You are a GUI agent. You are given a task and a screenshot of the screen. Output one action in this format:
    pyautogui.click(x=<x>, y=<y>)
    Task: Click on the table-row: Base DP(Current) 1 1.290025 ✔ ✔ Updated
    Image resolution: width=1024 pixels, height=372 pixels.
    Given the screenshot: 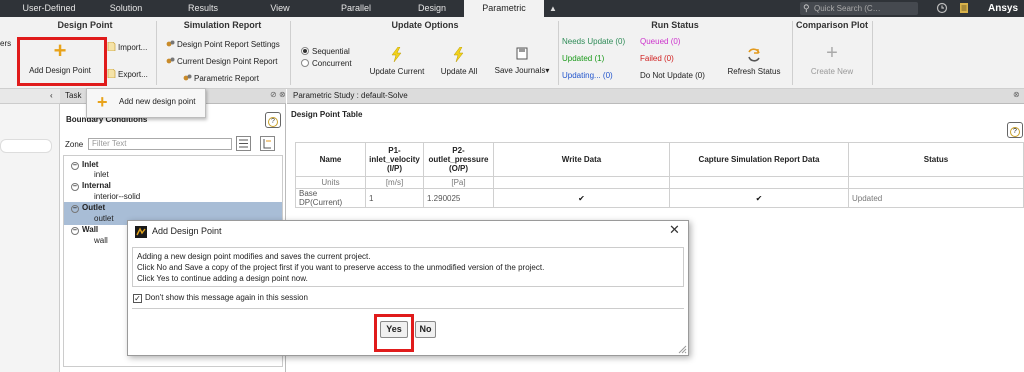 What is the action you would take?
    pyautogui.click(x=659, y=198)
    